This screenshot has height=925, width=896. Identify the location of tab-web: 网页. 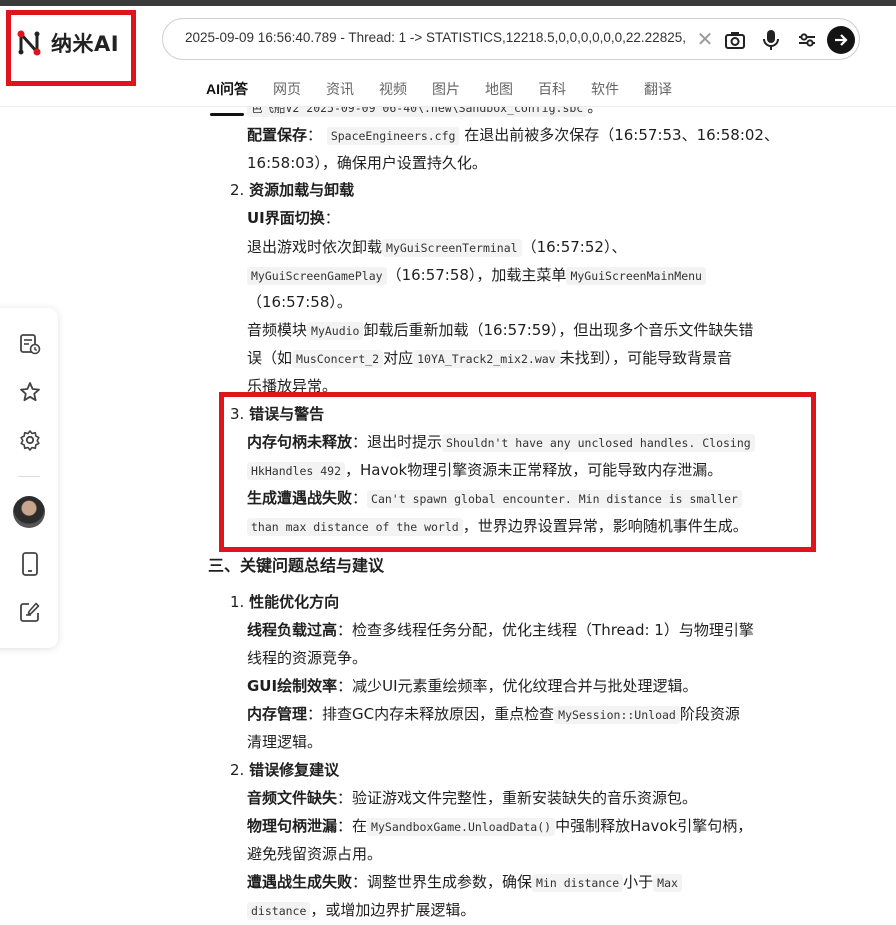
(287, 92).